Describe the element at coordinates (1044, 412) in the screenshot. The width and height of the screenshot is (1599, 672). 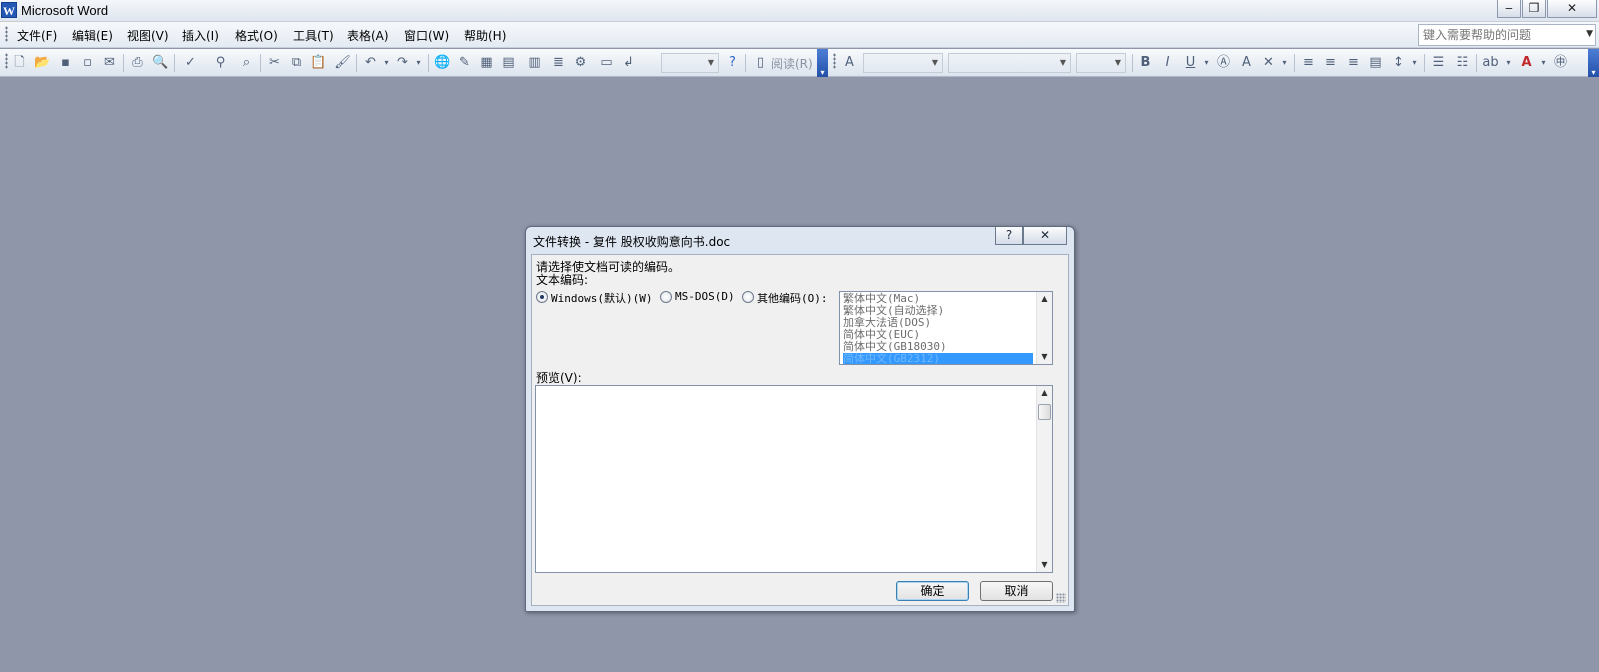
I see `scroll-thumb` at that location.